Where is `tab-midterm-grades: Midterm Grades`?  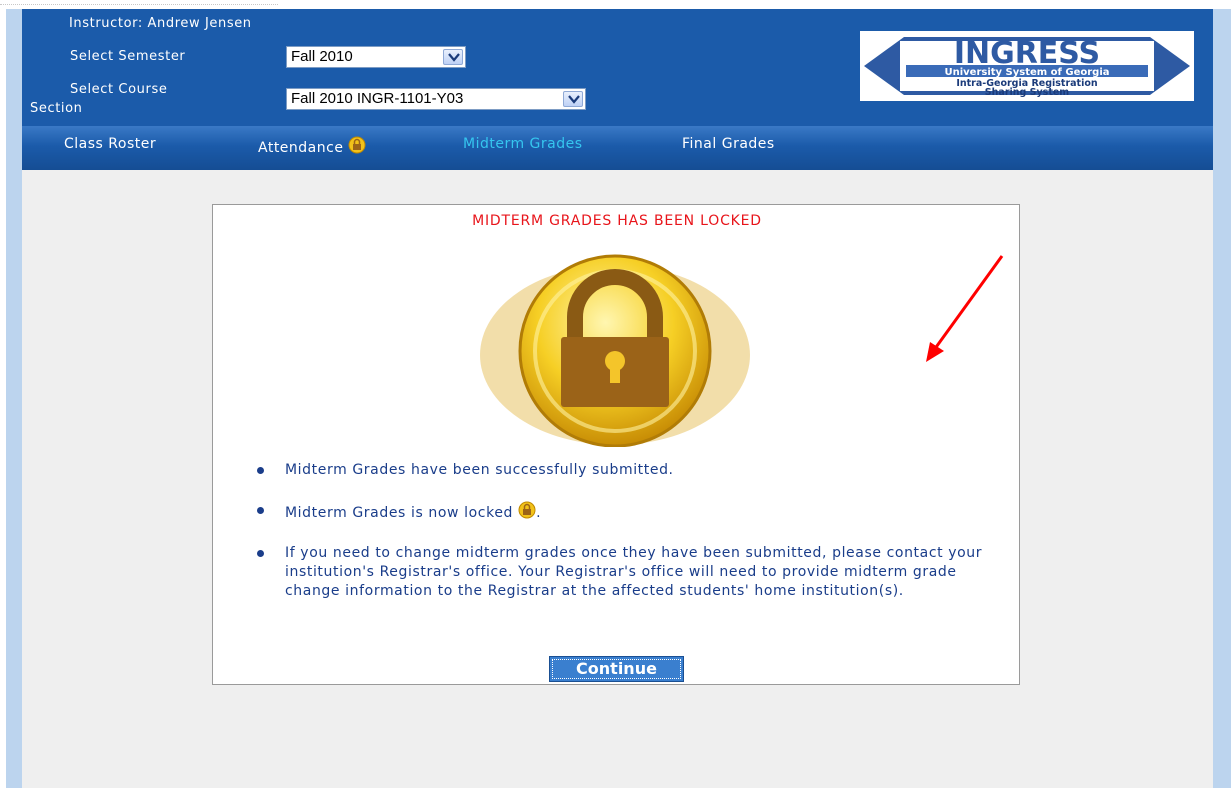
tab-midterm-grades: Midterm Grades is located at coordinates (523, 144).